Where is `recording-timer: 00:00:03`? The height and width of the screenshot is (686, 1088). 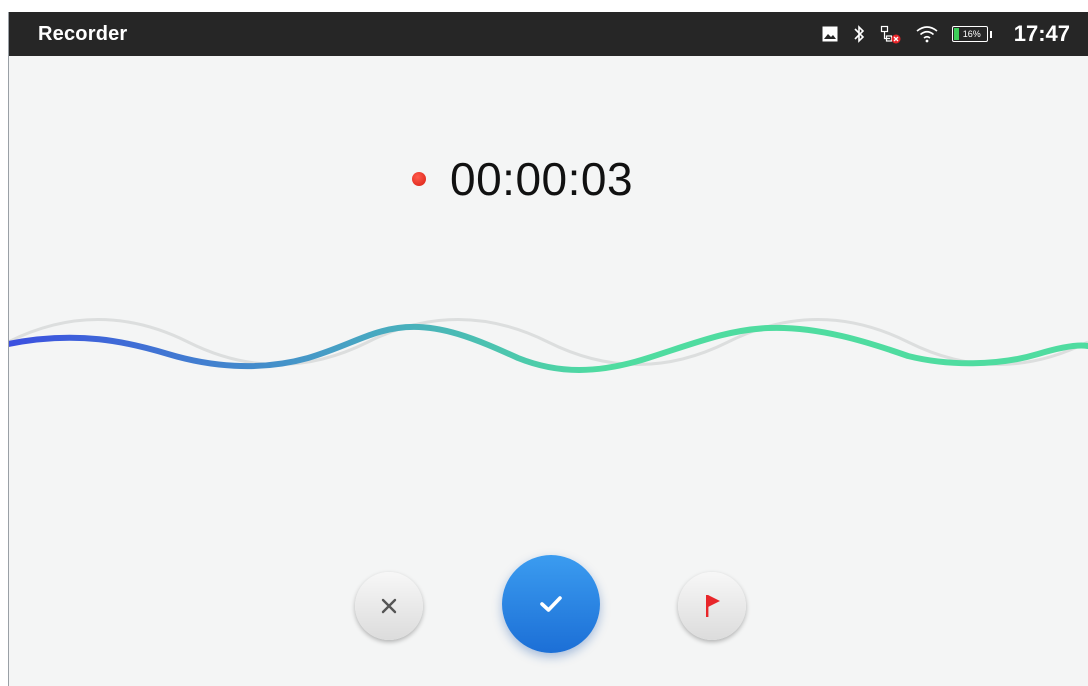 recording-timer: 00:00:03 is located at coordinates (522, 179).